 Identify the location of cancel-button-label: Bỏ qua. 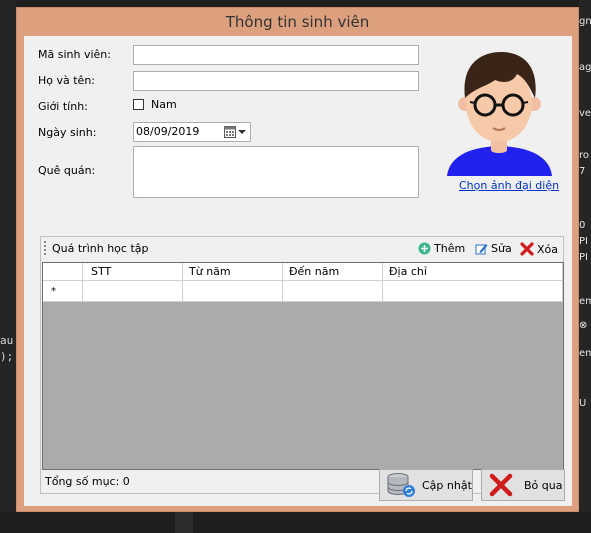
(543, 485).